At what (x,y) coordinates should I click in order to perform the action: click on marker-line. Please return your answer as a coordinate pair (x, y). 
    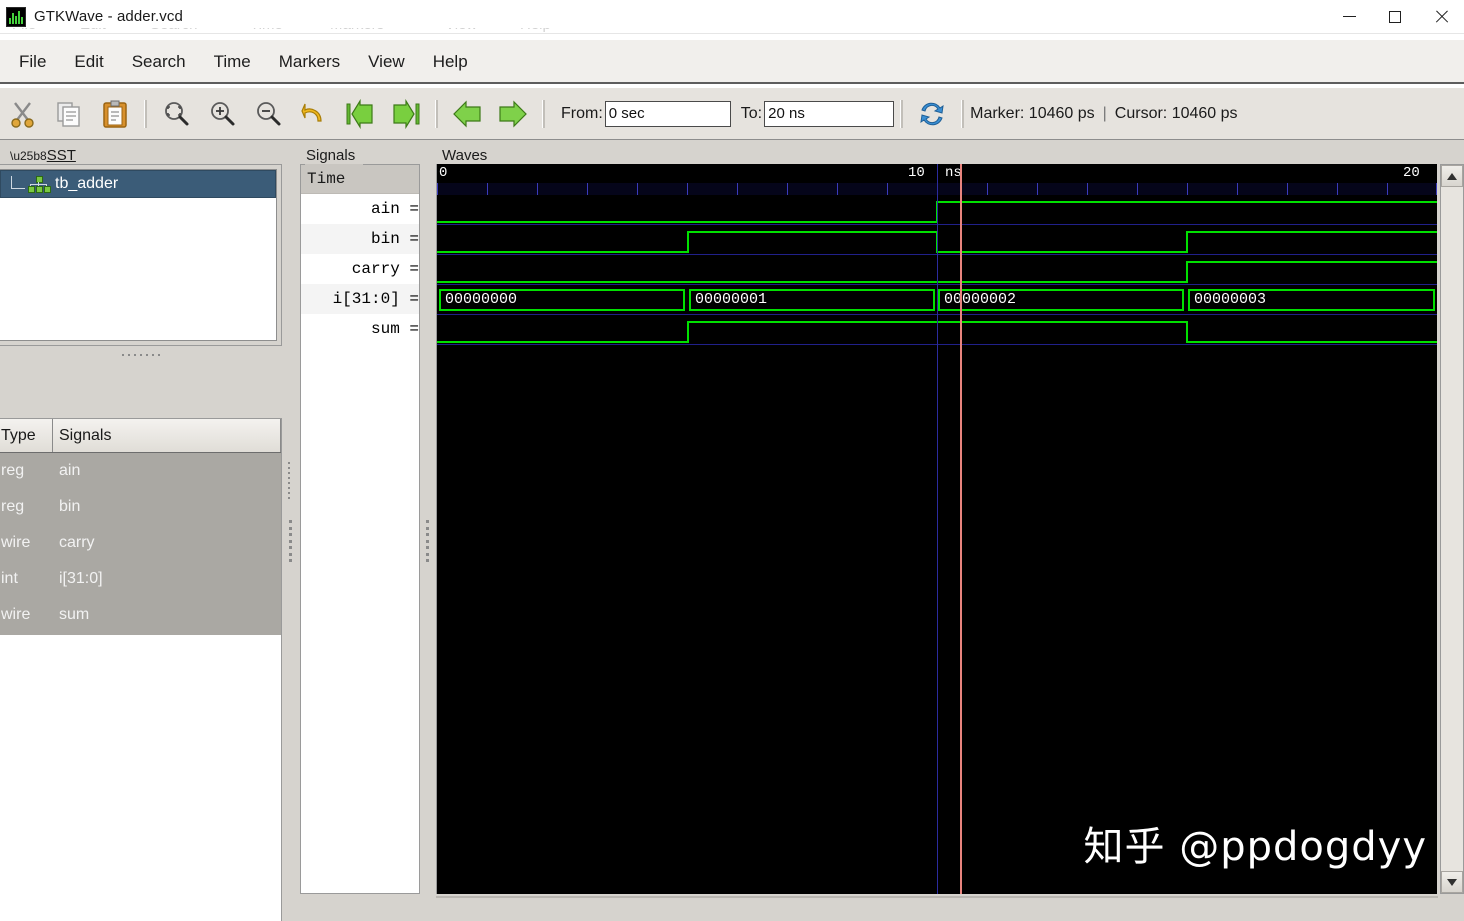
    Looking at the image, I should click on (937, 529).